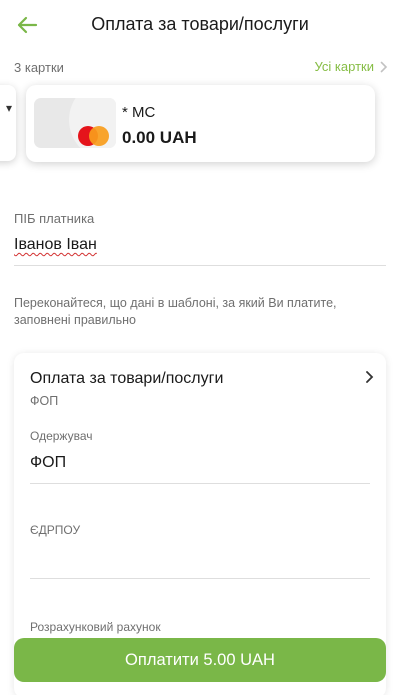 The width and height of the screenshot is (400, 695). Describe the element at coordinates (139, 112) in the screenshot. I see `card-name: * MC` at that location.